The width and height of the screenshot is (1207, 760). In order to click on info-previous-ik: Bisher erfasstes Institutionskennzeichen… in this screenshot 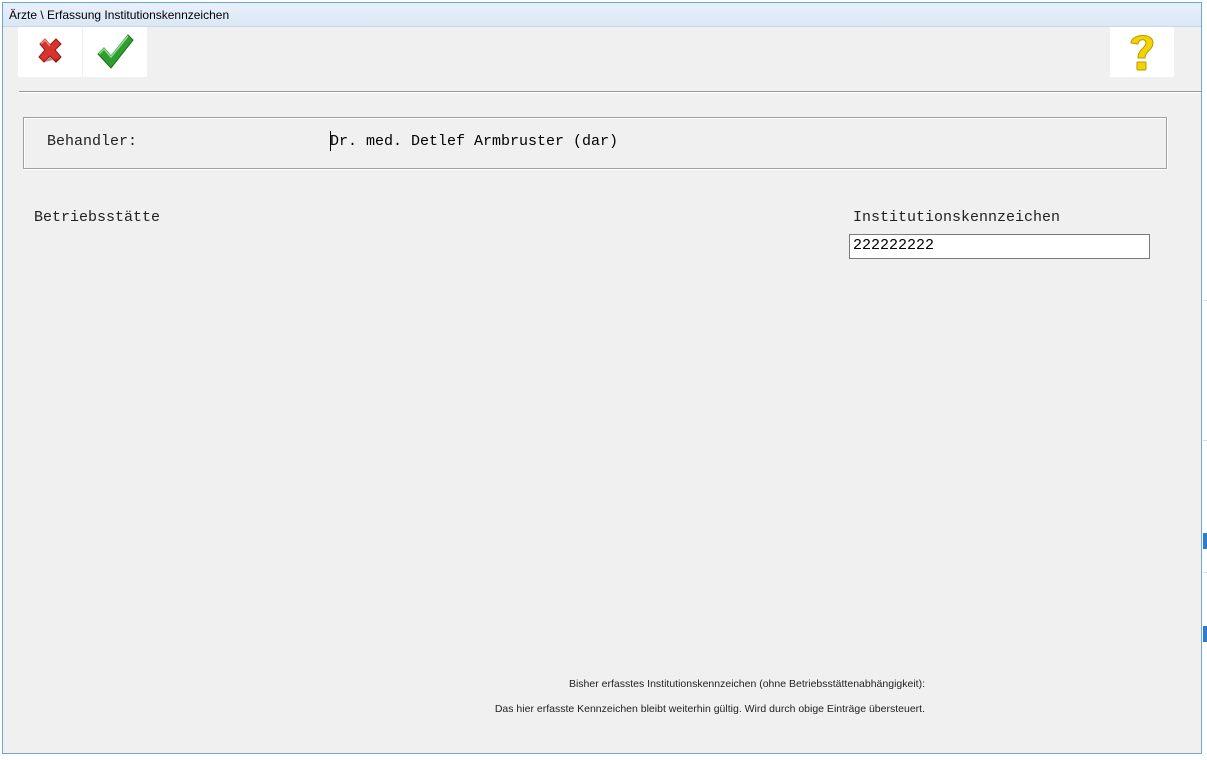, I will do `click(746, 684)`.